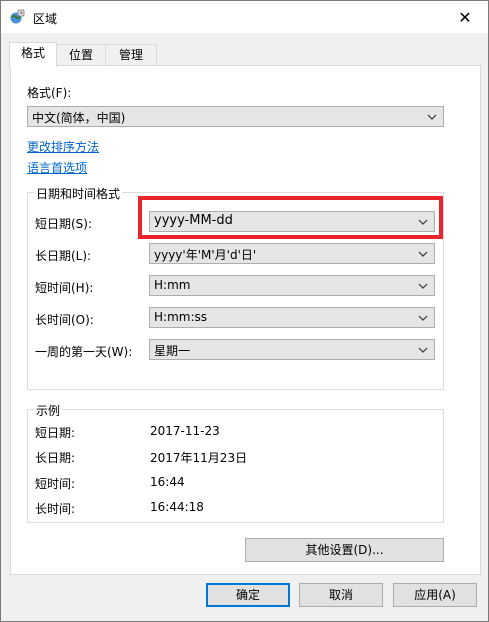 This screenshot has height=622, width=489. Describe the element at coordinates (205, 255) in the screenshot. I see `long-date-value: yyyy'年'M'月'd'日'` at that location.